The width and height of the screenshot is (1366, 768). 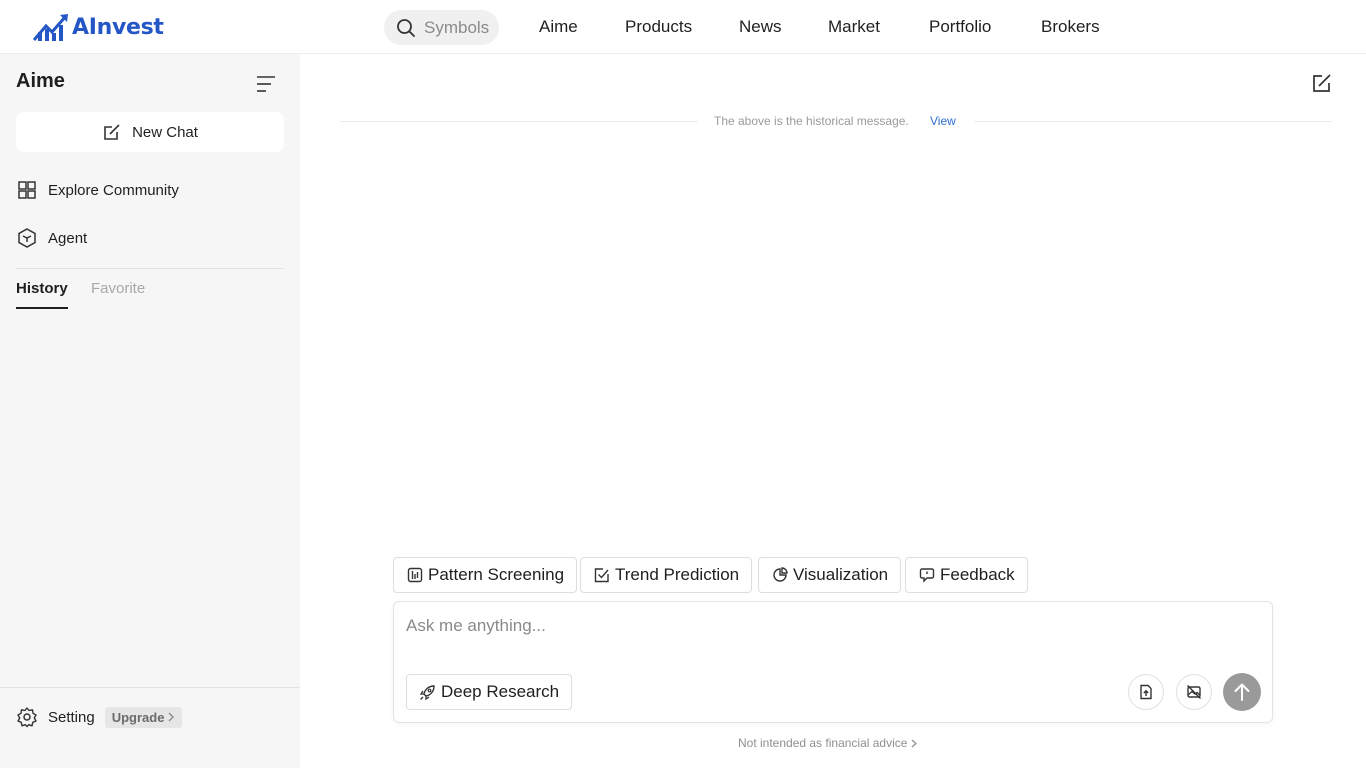 I want to click on sidebar-title: Aime, so click(x=40, y=81).